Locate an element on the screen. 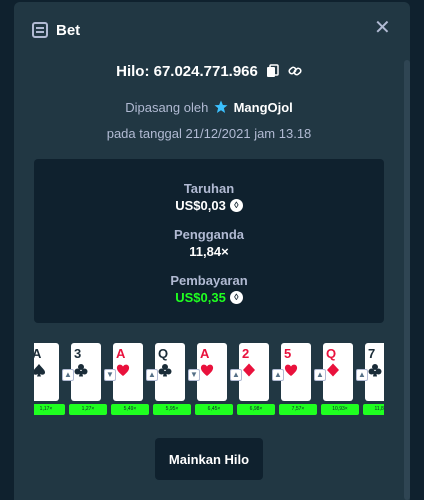 Image resolution: width=424 pixels, height=500 pixels. payout-stat: Pembayaran US$0,35 ◊ is located at coordinates (209, 289).